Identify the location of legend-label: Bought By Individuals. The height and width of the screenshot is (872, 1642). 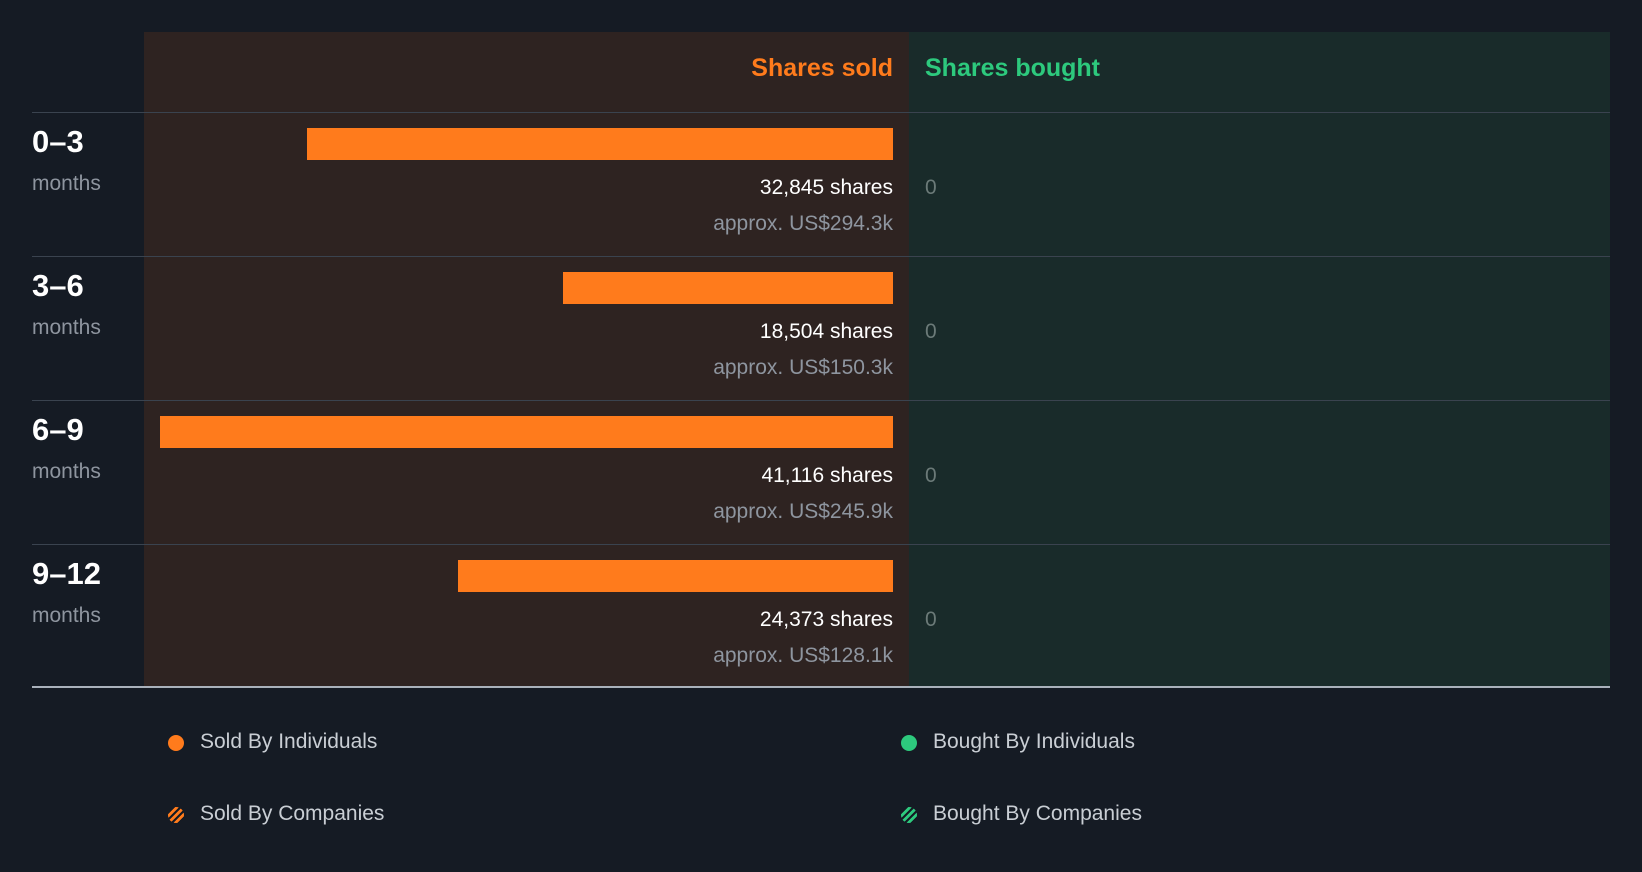
(1034, 741).